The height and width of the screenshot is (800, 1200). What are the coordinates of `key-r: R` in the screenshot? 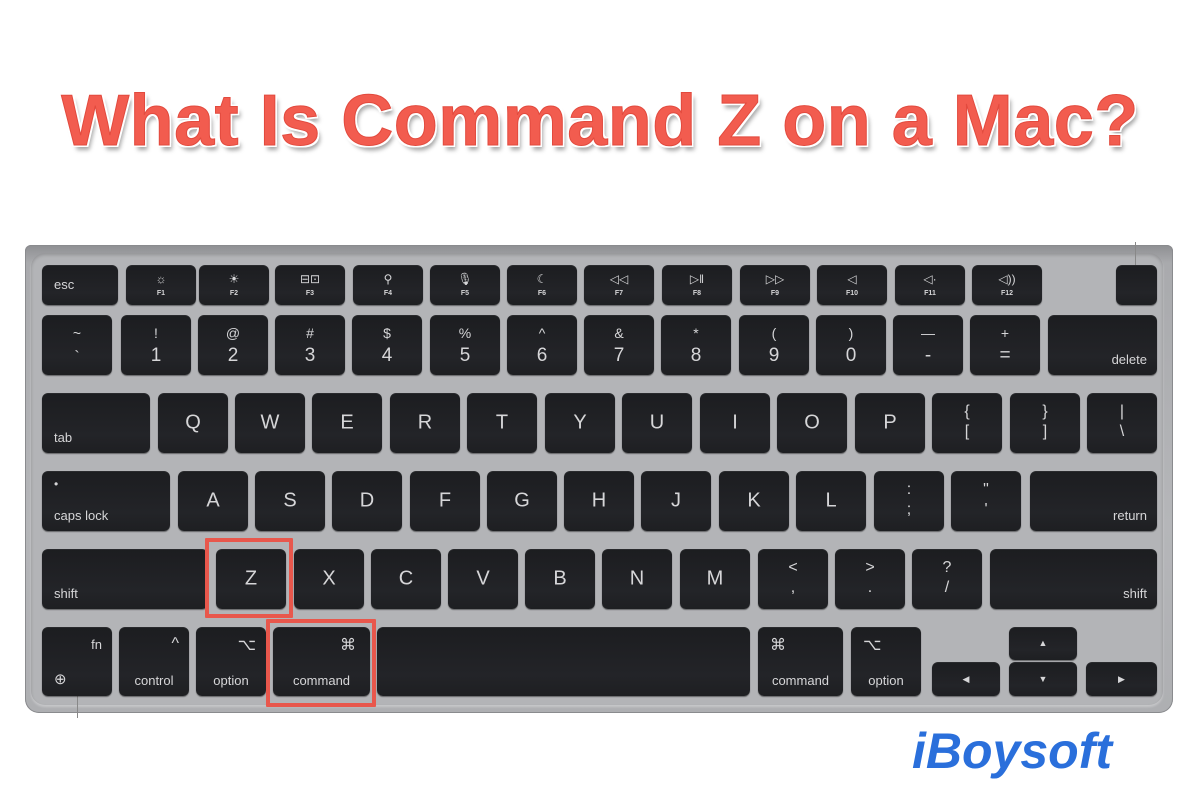 It's located at (425, 423).